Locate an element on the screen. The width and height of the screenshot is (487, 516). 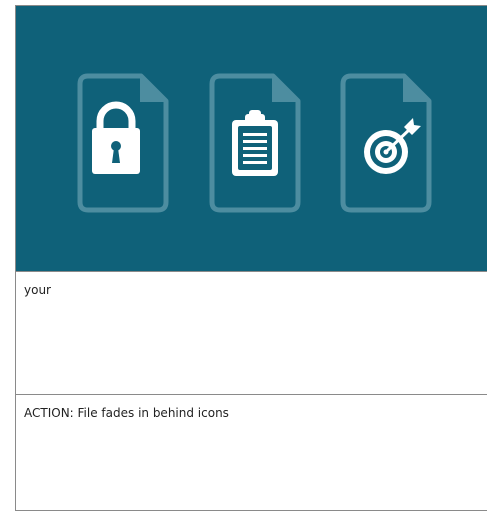
script-text: your is located at coordinates (37, 290).